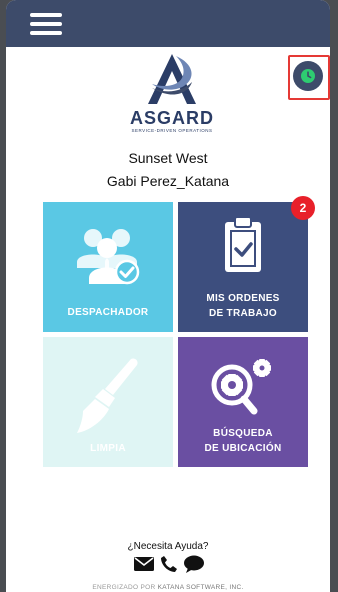 The image size is (338, 592). I want to click on chat-icon, so click(194, 564).